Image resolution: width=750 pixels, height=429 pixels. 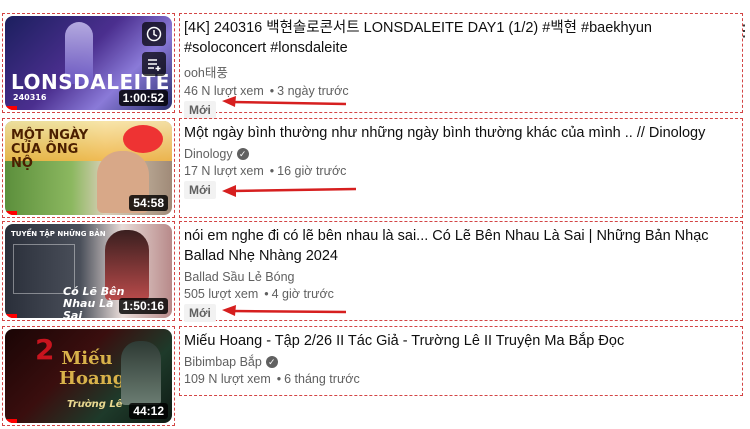 What do you see at coordinates (461, 379) in the screenshot?
I see `video-metadata: 109 N lượt xem • 6 tháng trước` at bounding box center [461, 379].